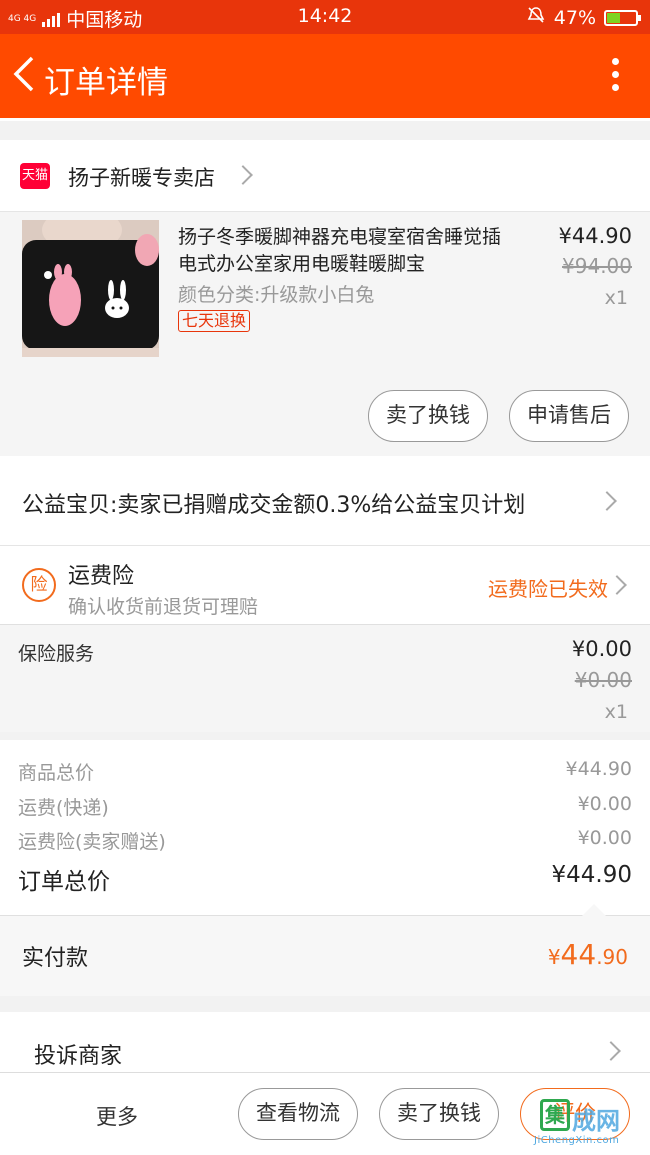 This screenshot has width=650, height=1155. What do you see at coordinates (56, 654) in the screenshot?
I see `service-label: 保险服务` at bounding box center [56, 654].